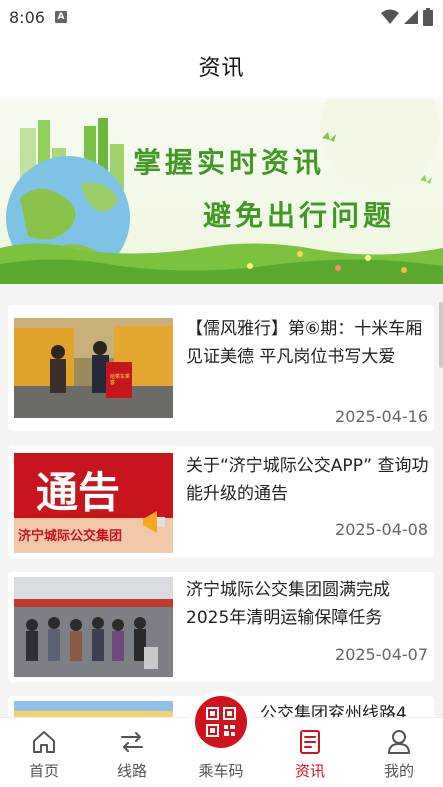 This screenshot has width=443, height=787. I want to click on news-thumbnail: 给乘车乘客, so click(93, 368).